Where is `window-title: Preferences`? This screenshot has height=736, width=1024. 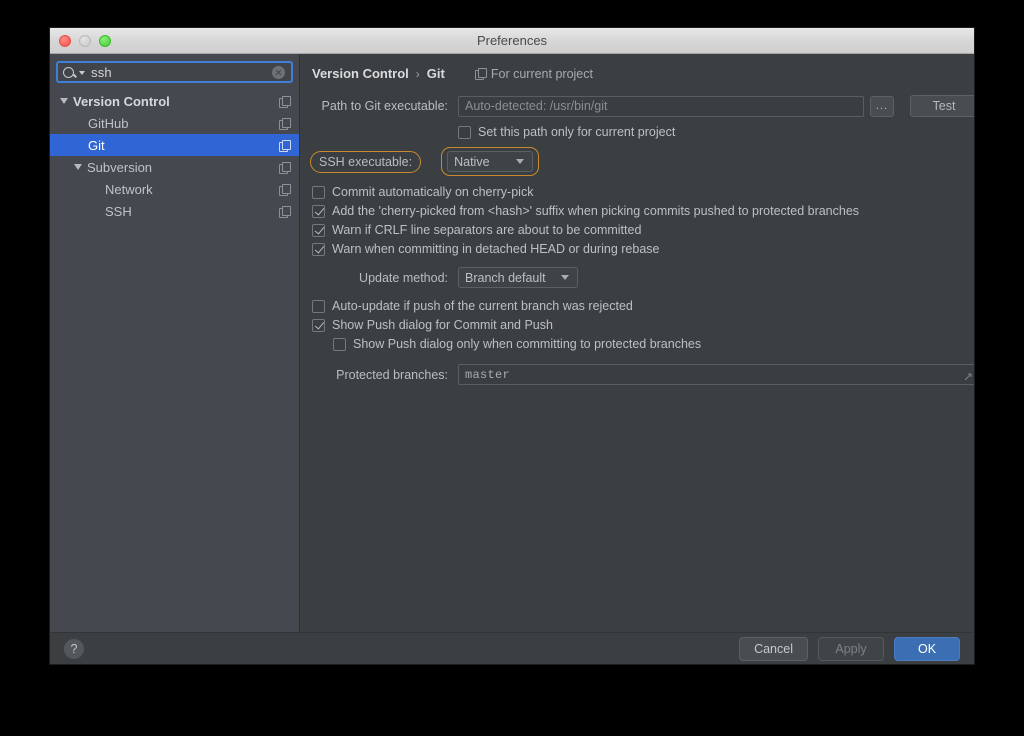 window-title: Preferences is located at coordinates (512, 40).